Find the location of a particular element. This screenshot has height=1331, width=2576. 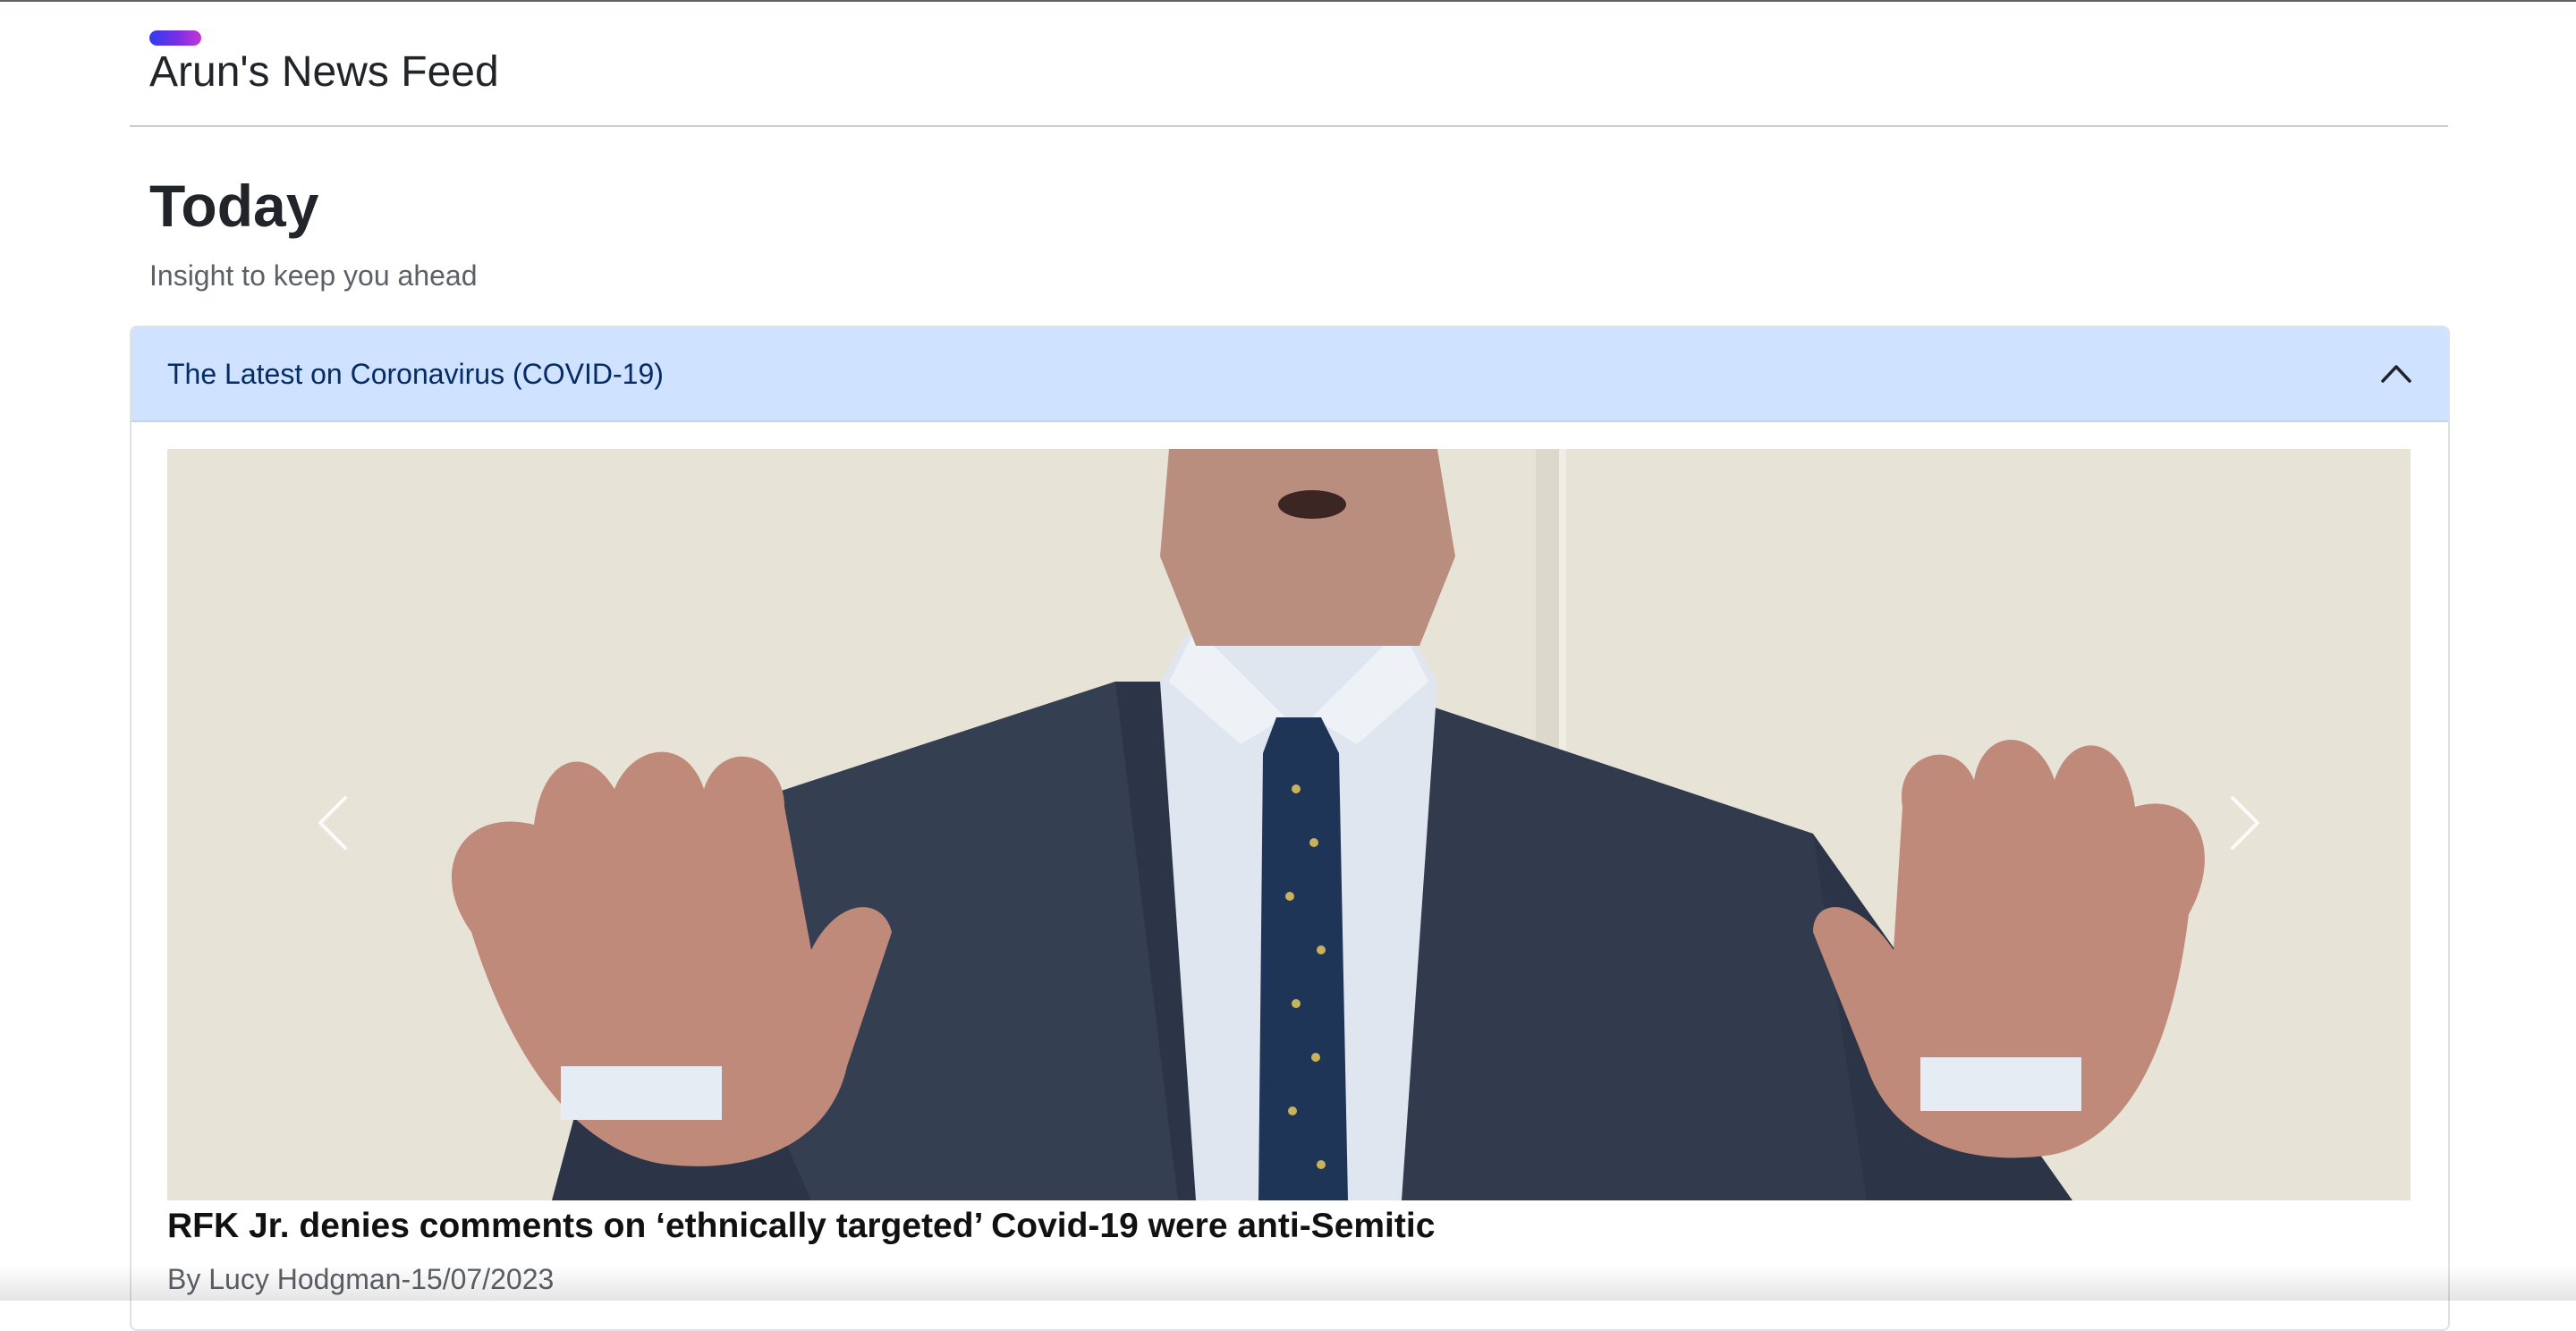

article-byline: By Lucy Hodgman-15/07/2023 is located at coordinates (361, 1279).